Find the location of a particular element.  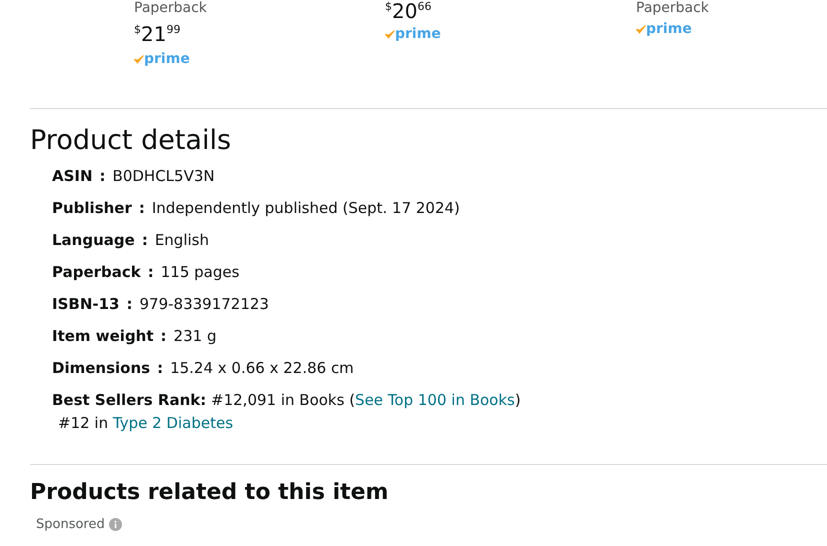

detail-value: 115 pages is located at coordinates (200, 272).